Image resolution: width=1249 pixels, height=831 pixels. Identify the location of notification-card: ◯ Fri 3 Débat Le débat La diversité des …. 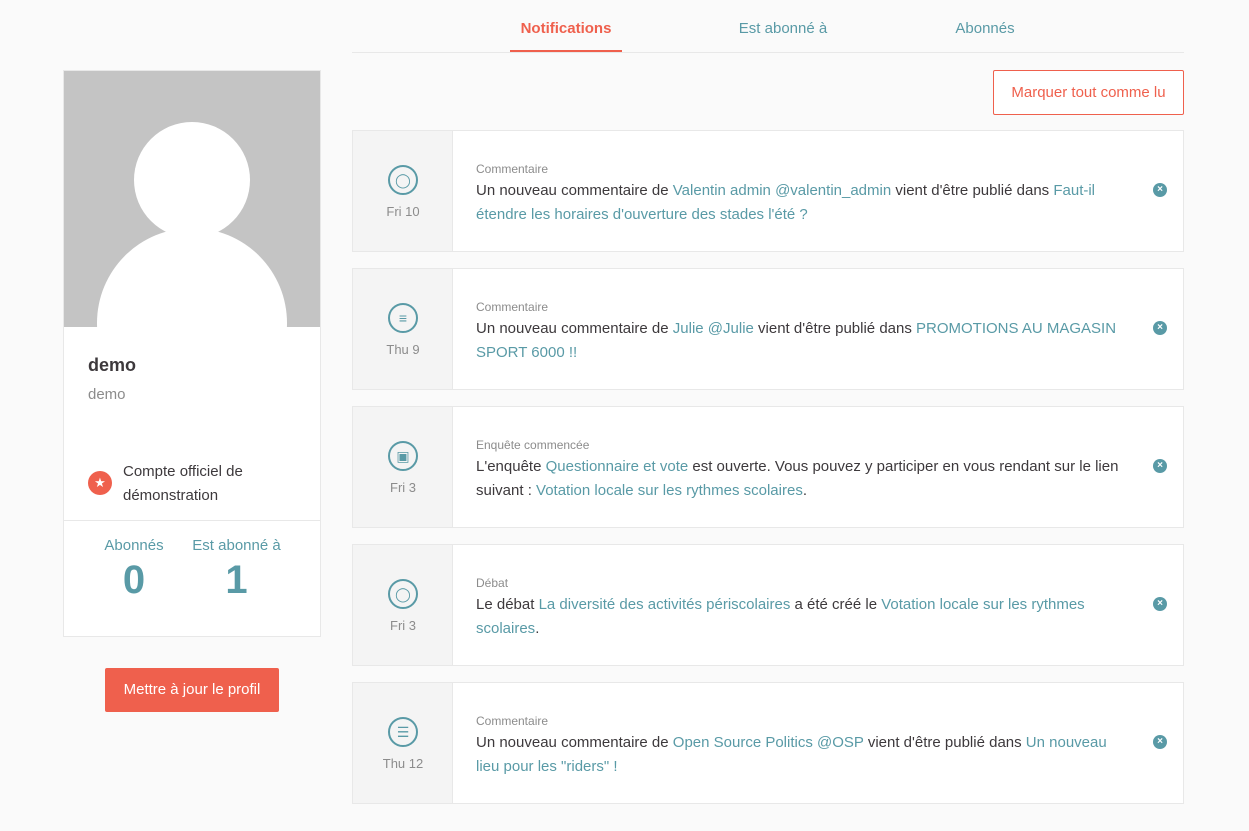
(768, 605).